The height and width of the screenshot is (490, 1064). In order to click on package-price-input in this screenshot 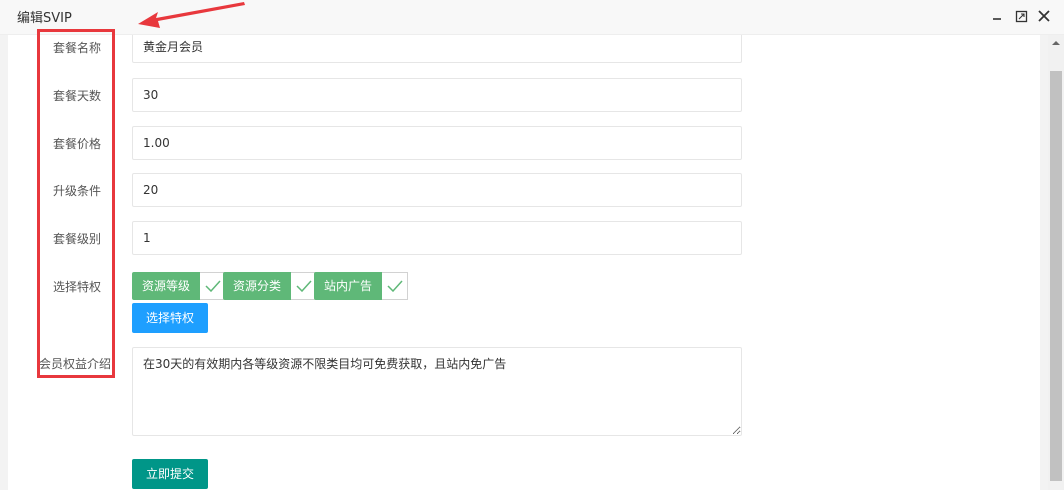, I will do `click(437, 143)`.